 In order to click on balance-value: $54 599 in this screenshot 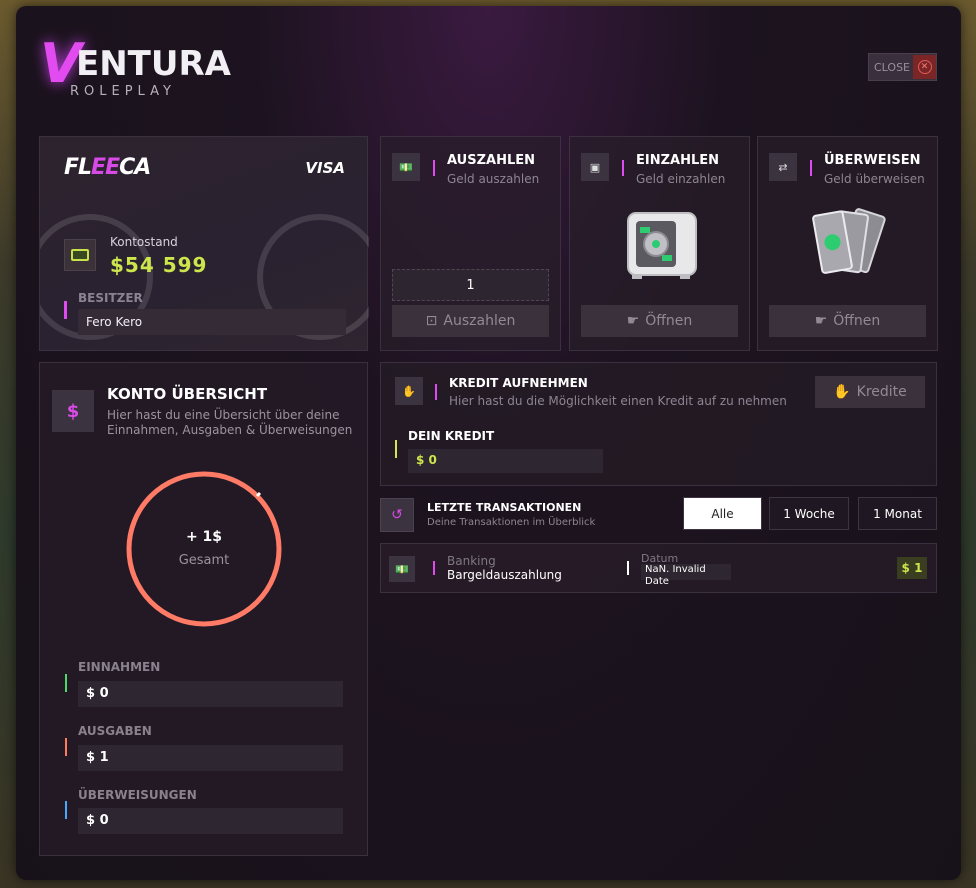, I will do `click(159, 265)`.